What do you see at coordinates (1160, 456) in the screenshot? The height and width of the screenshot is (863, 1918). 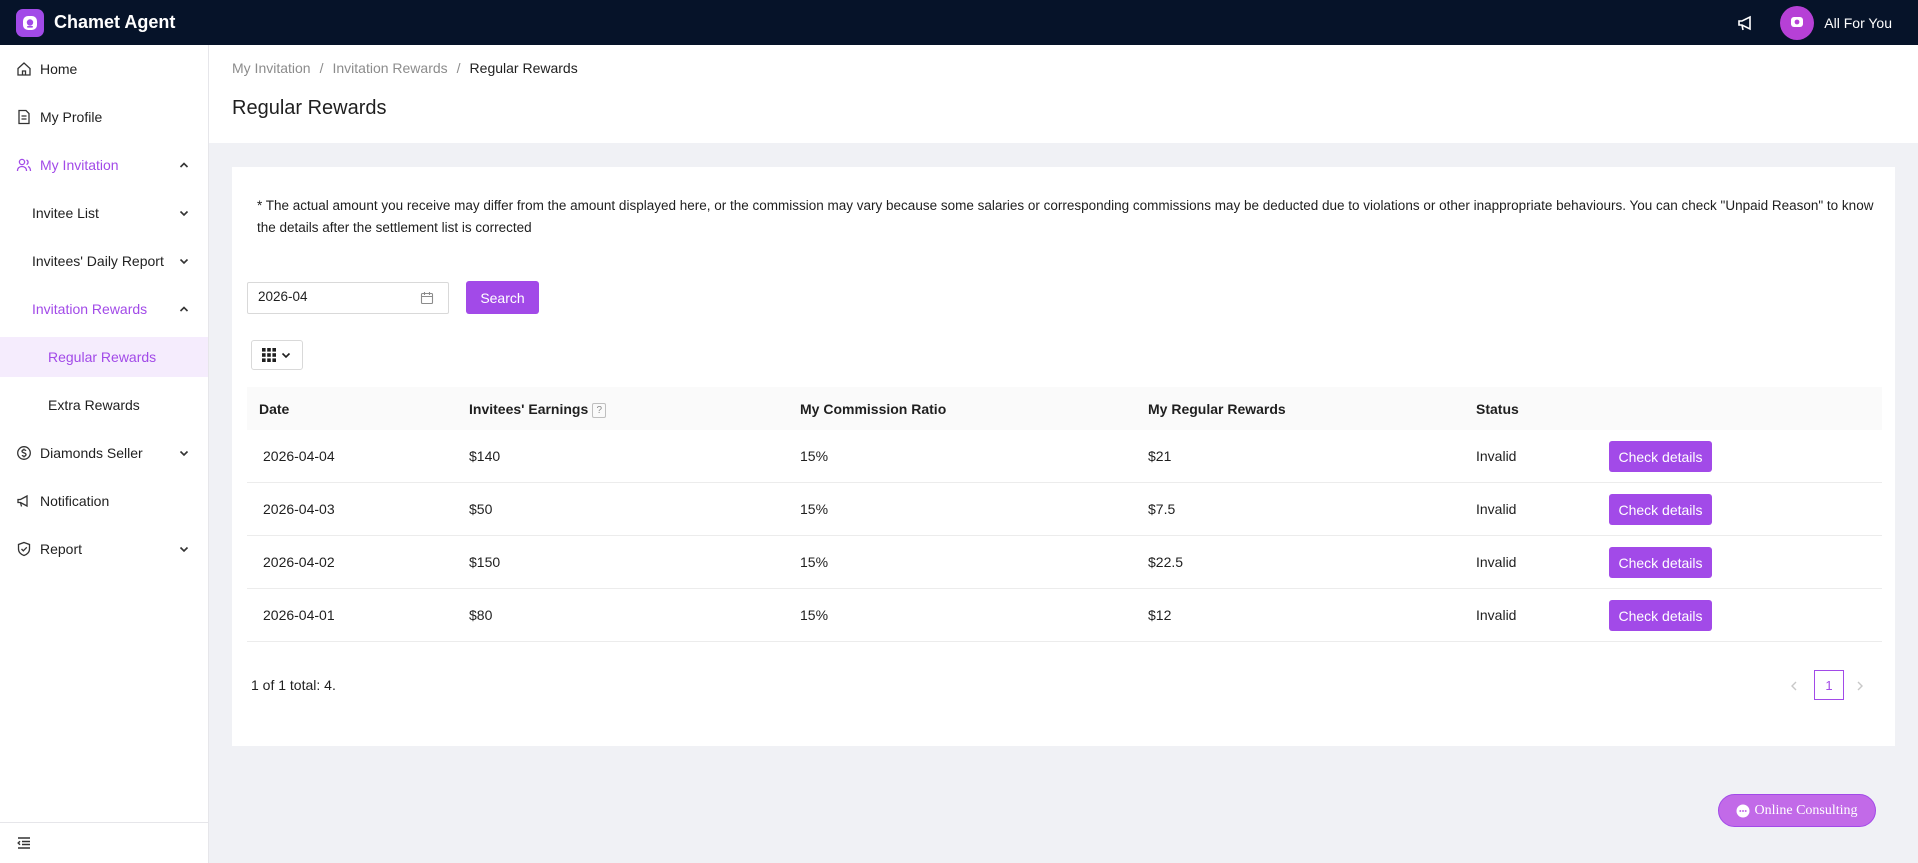 I see `cell-rewards: $21` at bounding box center [1160, 456].